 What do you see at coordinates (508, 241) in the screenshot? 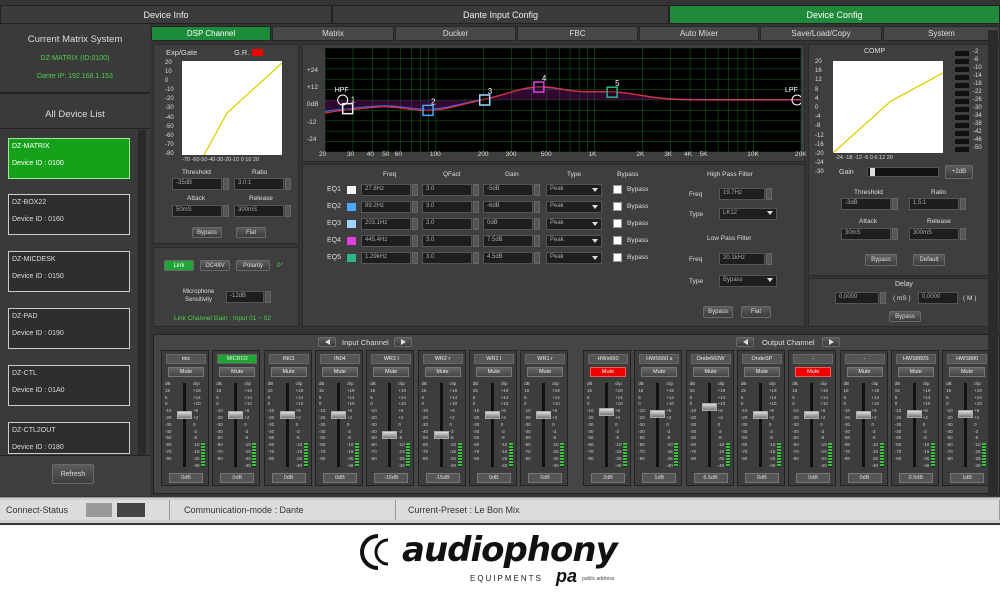
I see `eq-gain-field: 7.5dB` at bounding box center [508, 241].